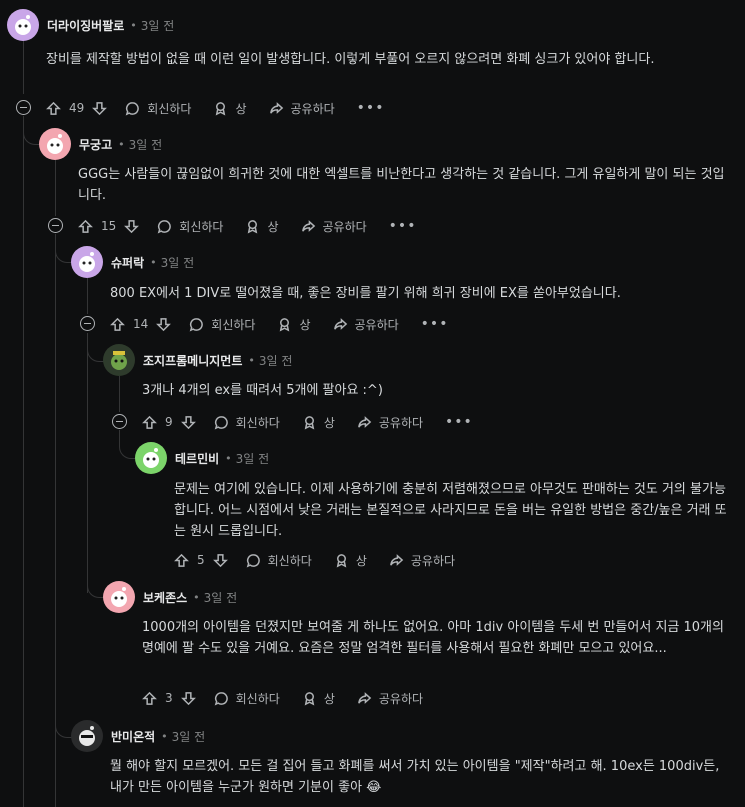 The height and width of the screenshot is (807, 745). What do you see at coordinates (85, 25) in the screenshot?
I see `comment-author: 더라이징버팔로` at bounding box center [85, 25].